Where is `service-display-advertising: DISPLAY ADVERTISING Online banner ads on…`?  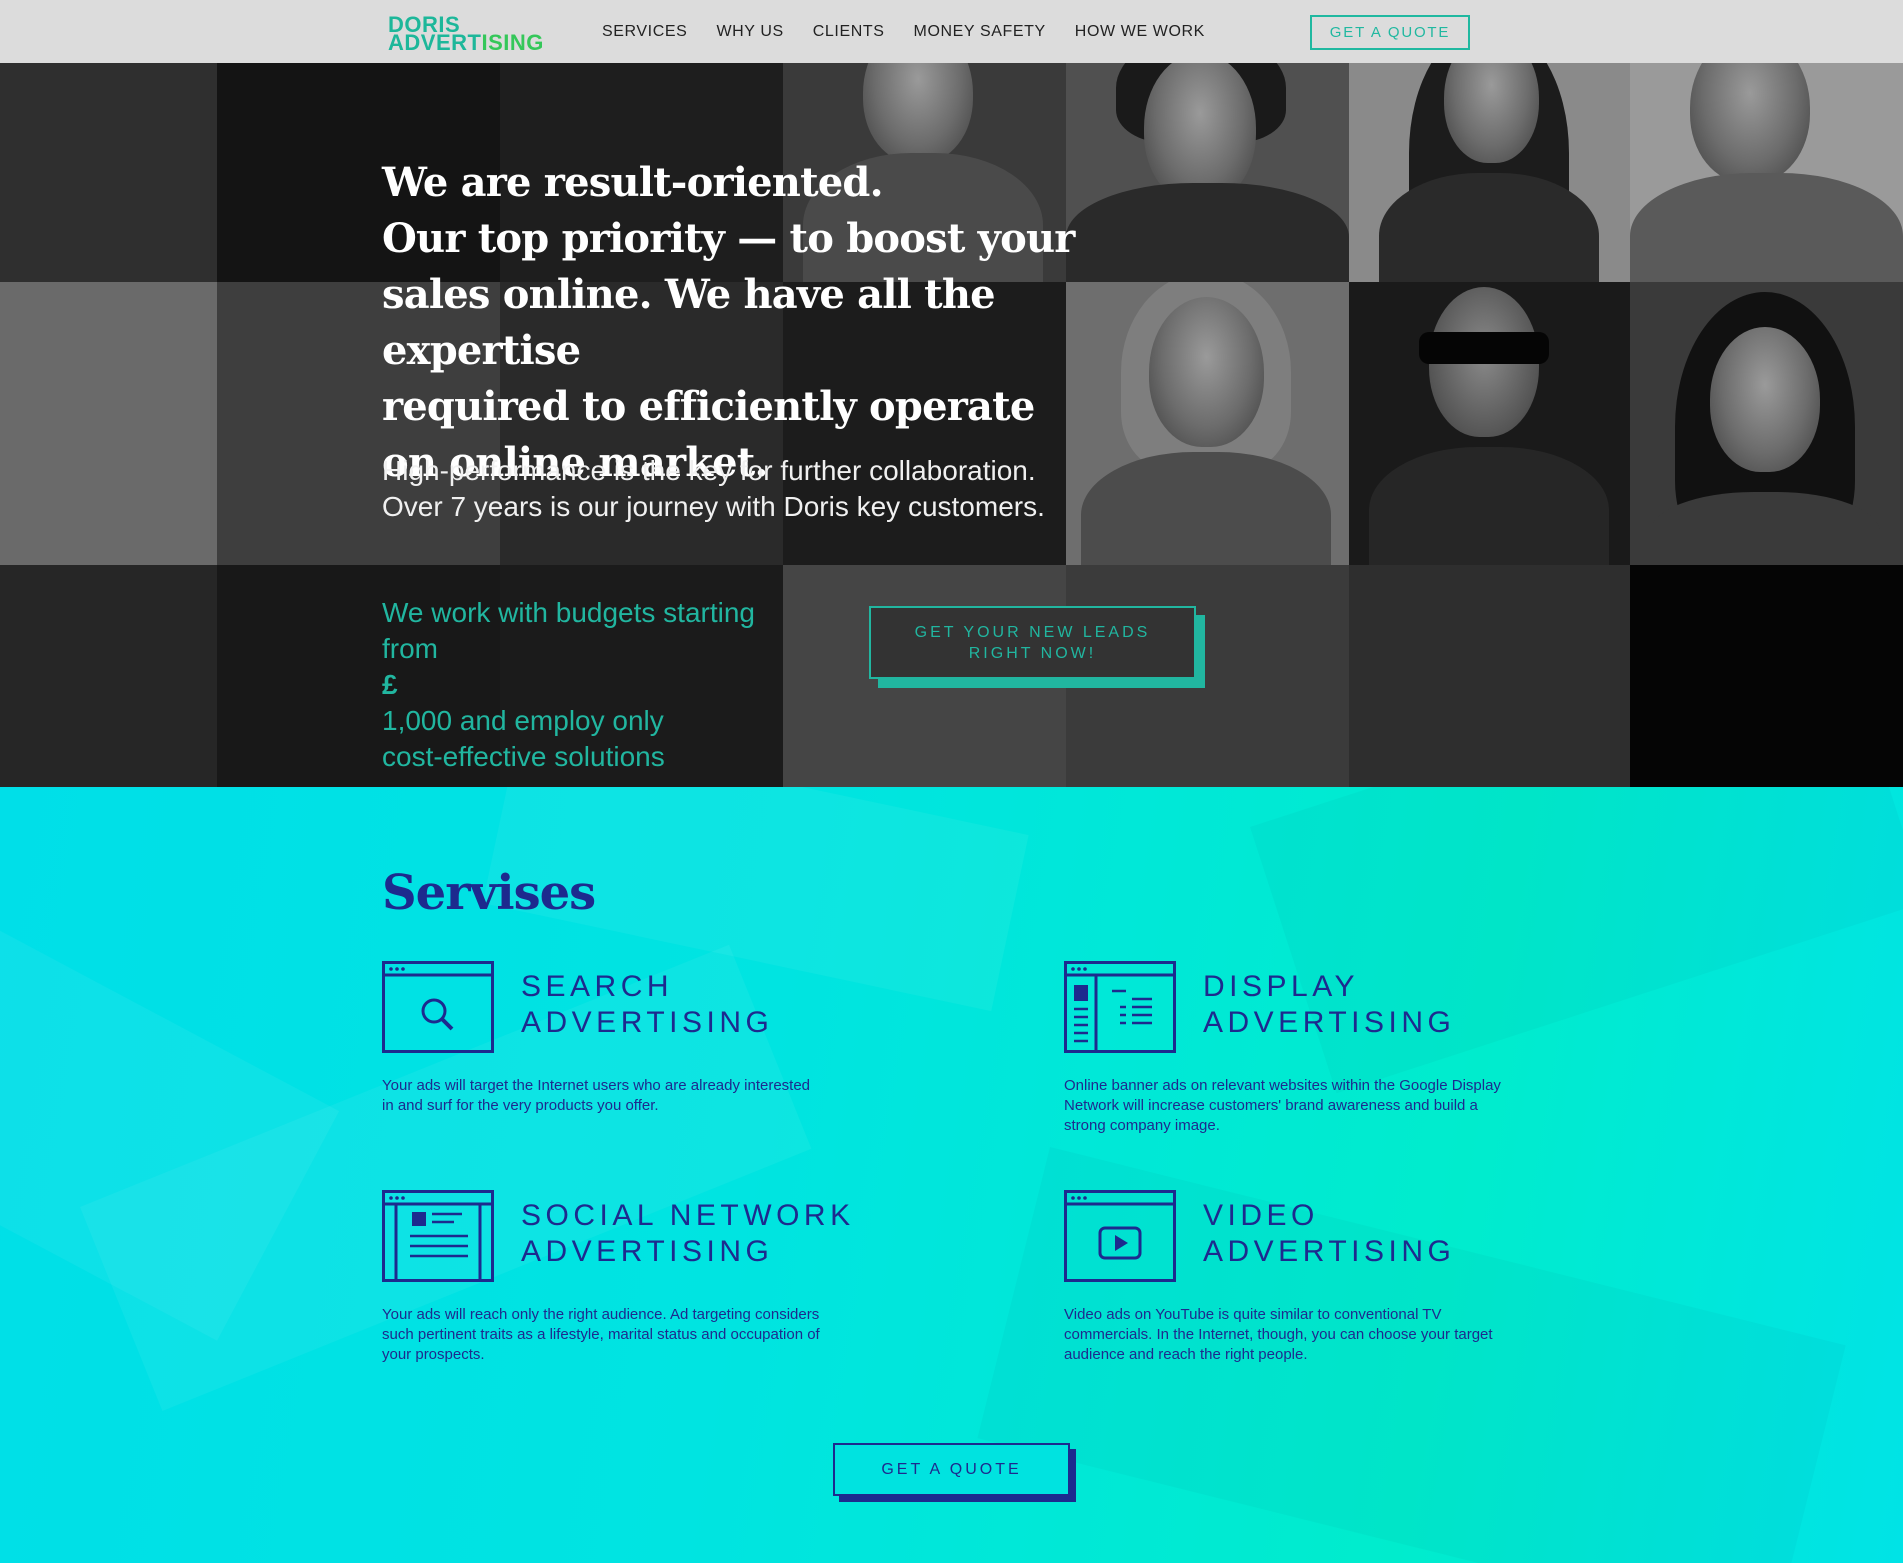
service-display-advertising: DISPLAY ADVERTISING Online banner ads on… is located at coordinates (1344, 1047).